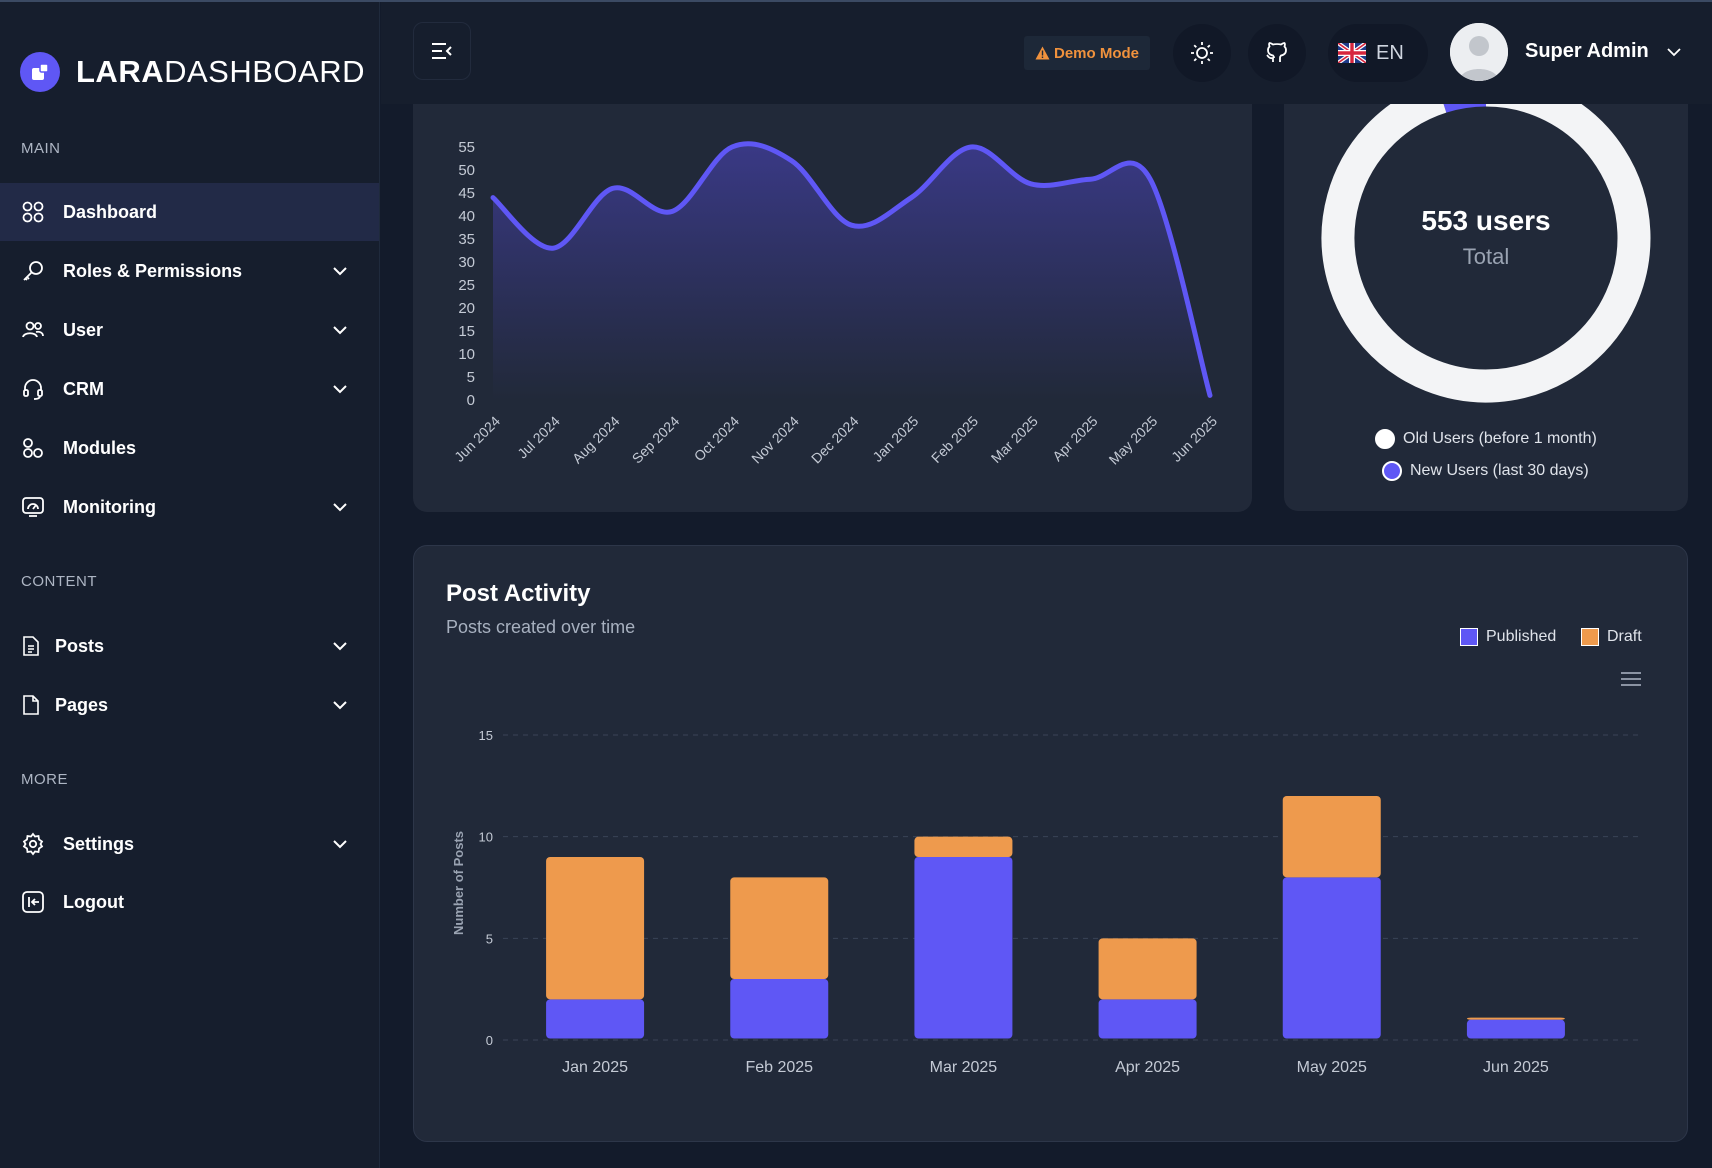  What do you see at coordinates (835, 440) in the screenshot?
I see `x-tick-label: Dec 2024` at bounding box center [835, 440].